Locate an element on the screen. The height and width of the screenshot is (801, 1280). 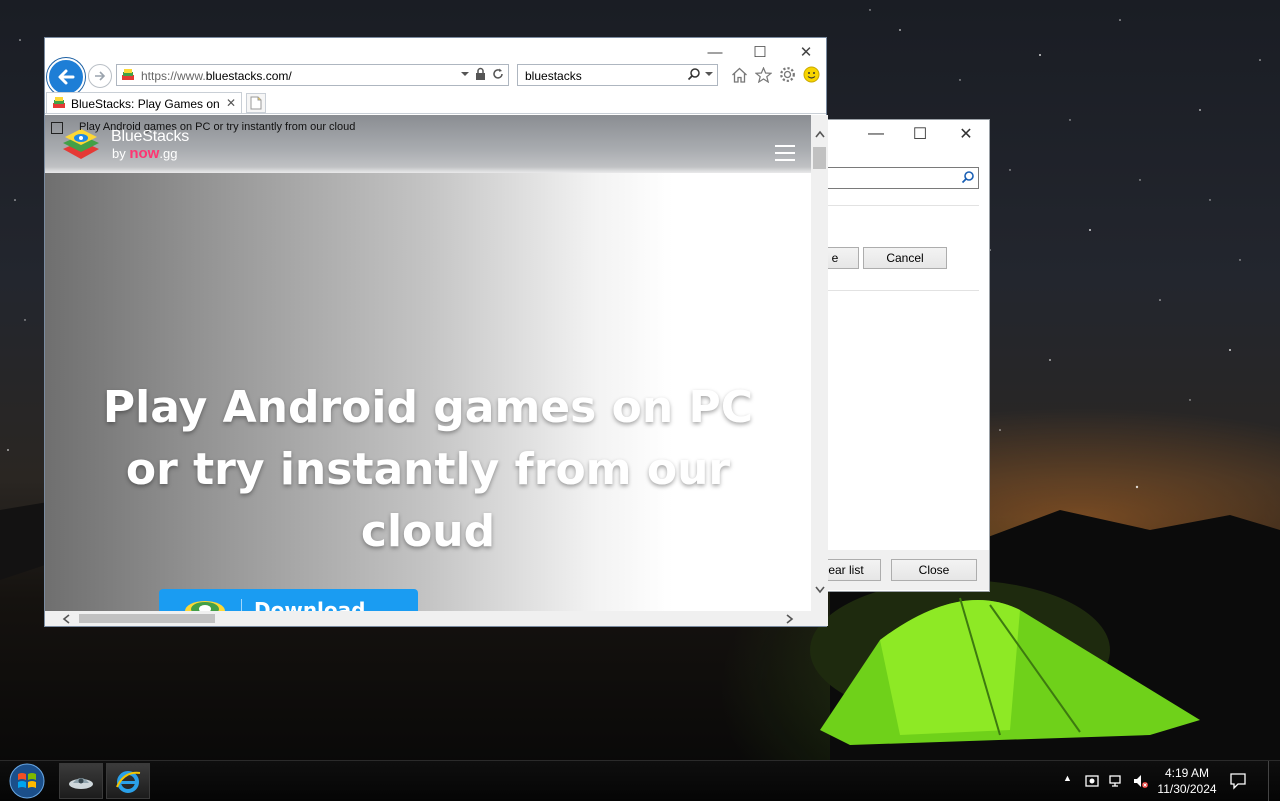
lock-icon is located at coordinates (480, 73).